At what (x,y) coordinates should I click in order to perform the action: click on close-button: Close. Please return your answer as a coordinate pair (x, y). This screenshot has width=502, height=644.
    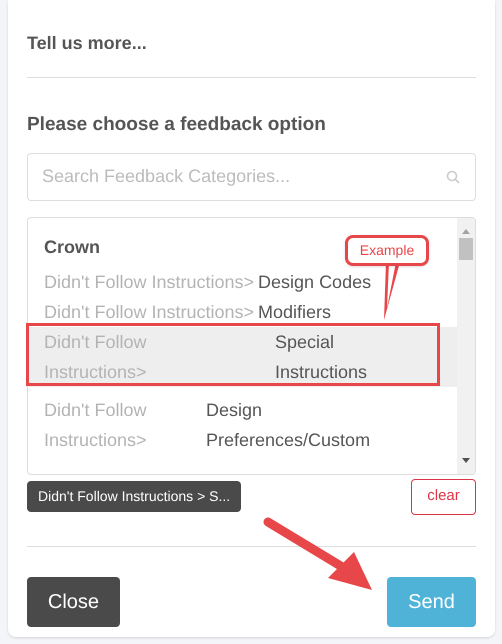
    Looking at the image, I should click on (73, 601).